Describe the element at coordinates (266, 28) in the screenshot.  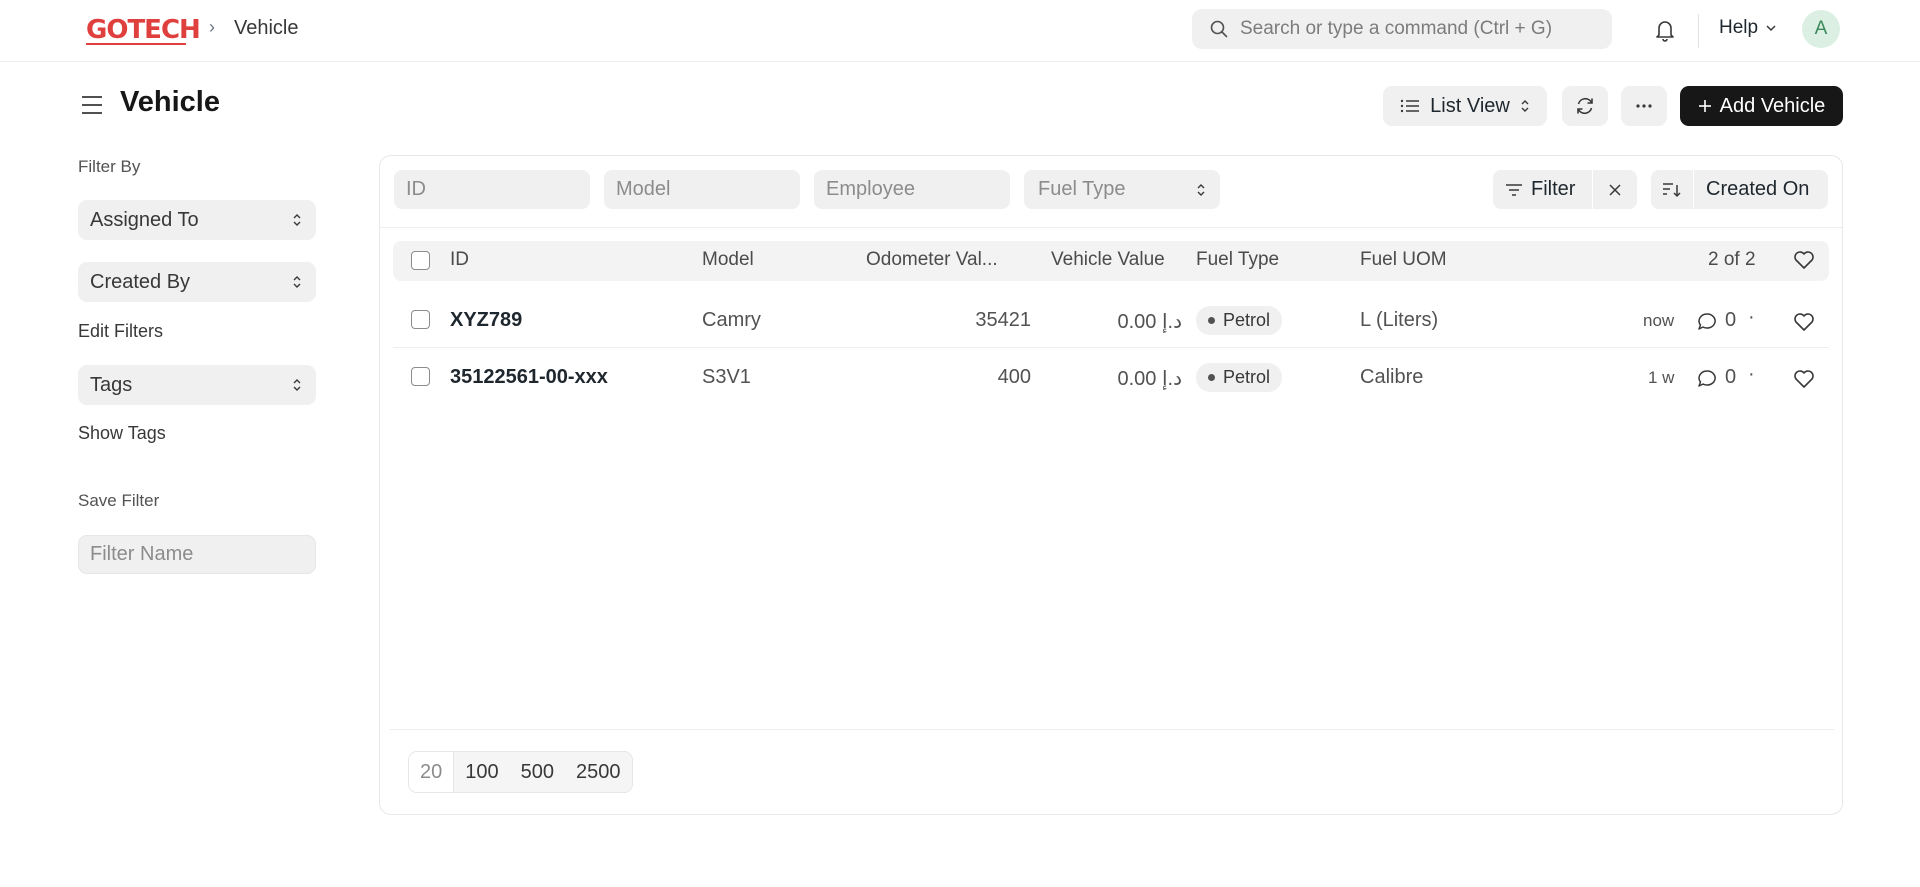
I see `breadcrumb-vehicle: Vehicle` at that location.